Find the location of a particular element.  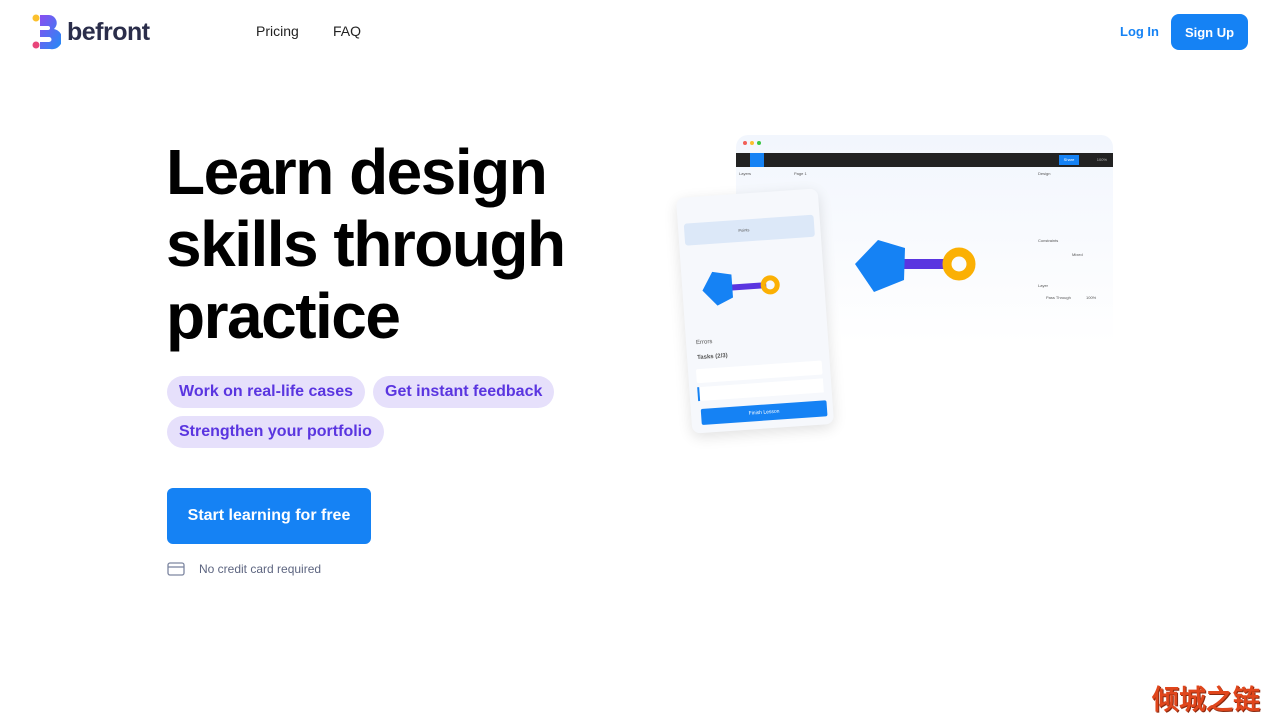

ring-shape is located at coordinates (959, 264).